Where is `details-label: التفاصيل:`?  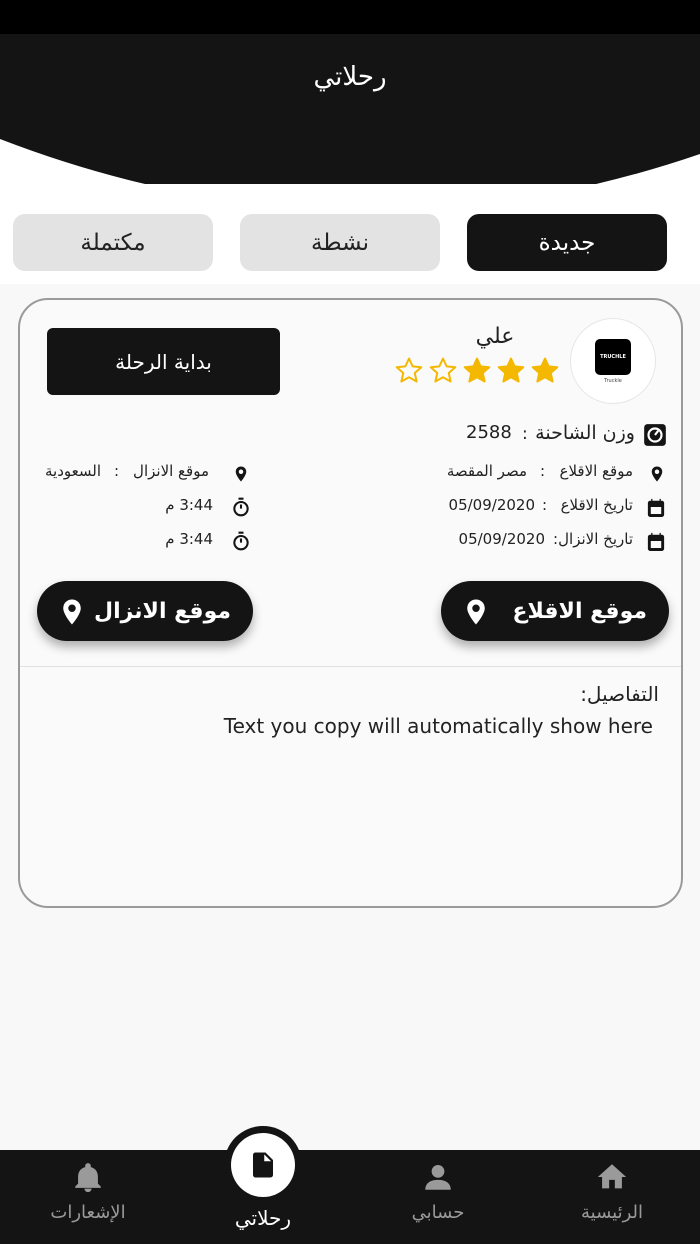 details-label: التفاصيل: is located at coordinates (619, 694).